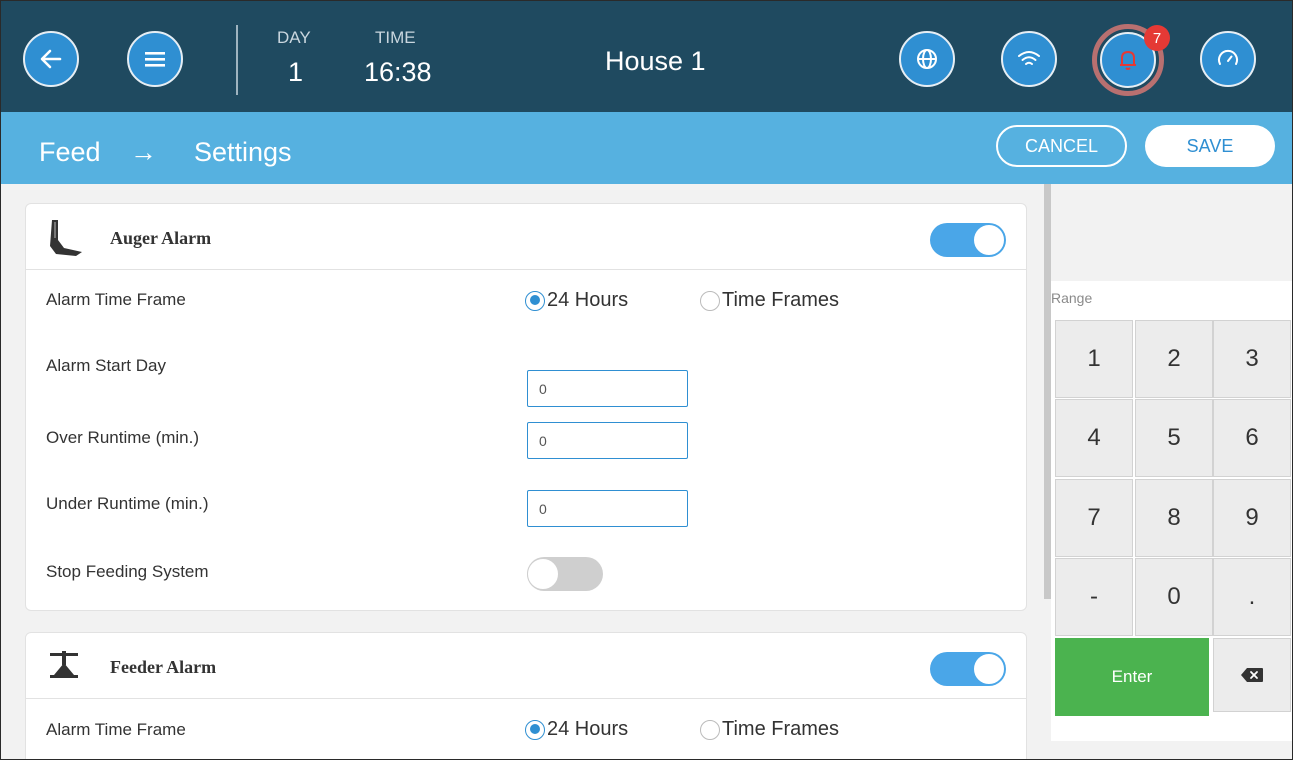 The image size is (1293, 760). I want to click on wifi-icon, so click(1029, 58).